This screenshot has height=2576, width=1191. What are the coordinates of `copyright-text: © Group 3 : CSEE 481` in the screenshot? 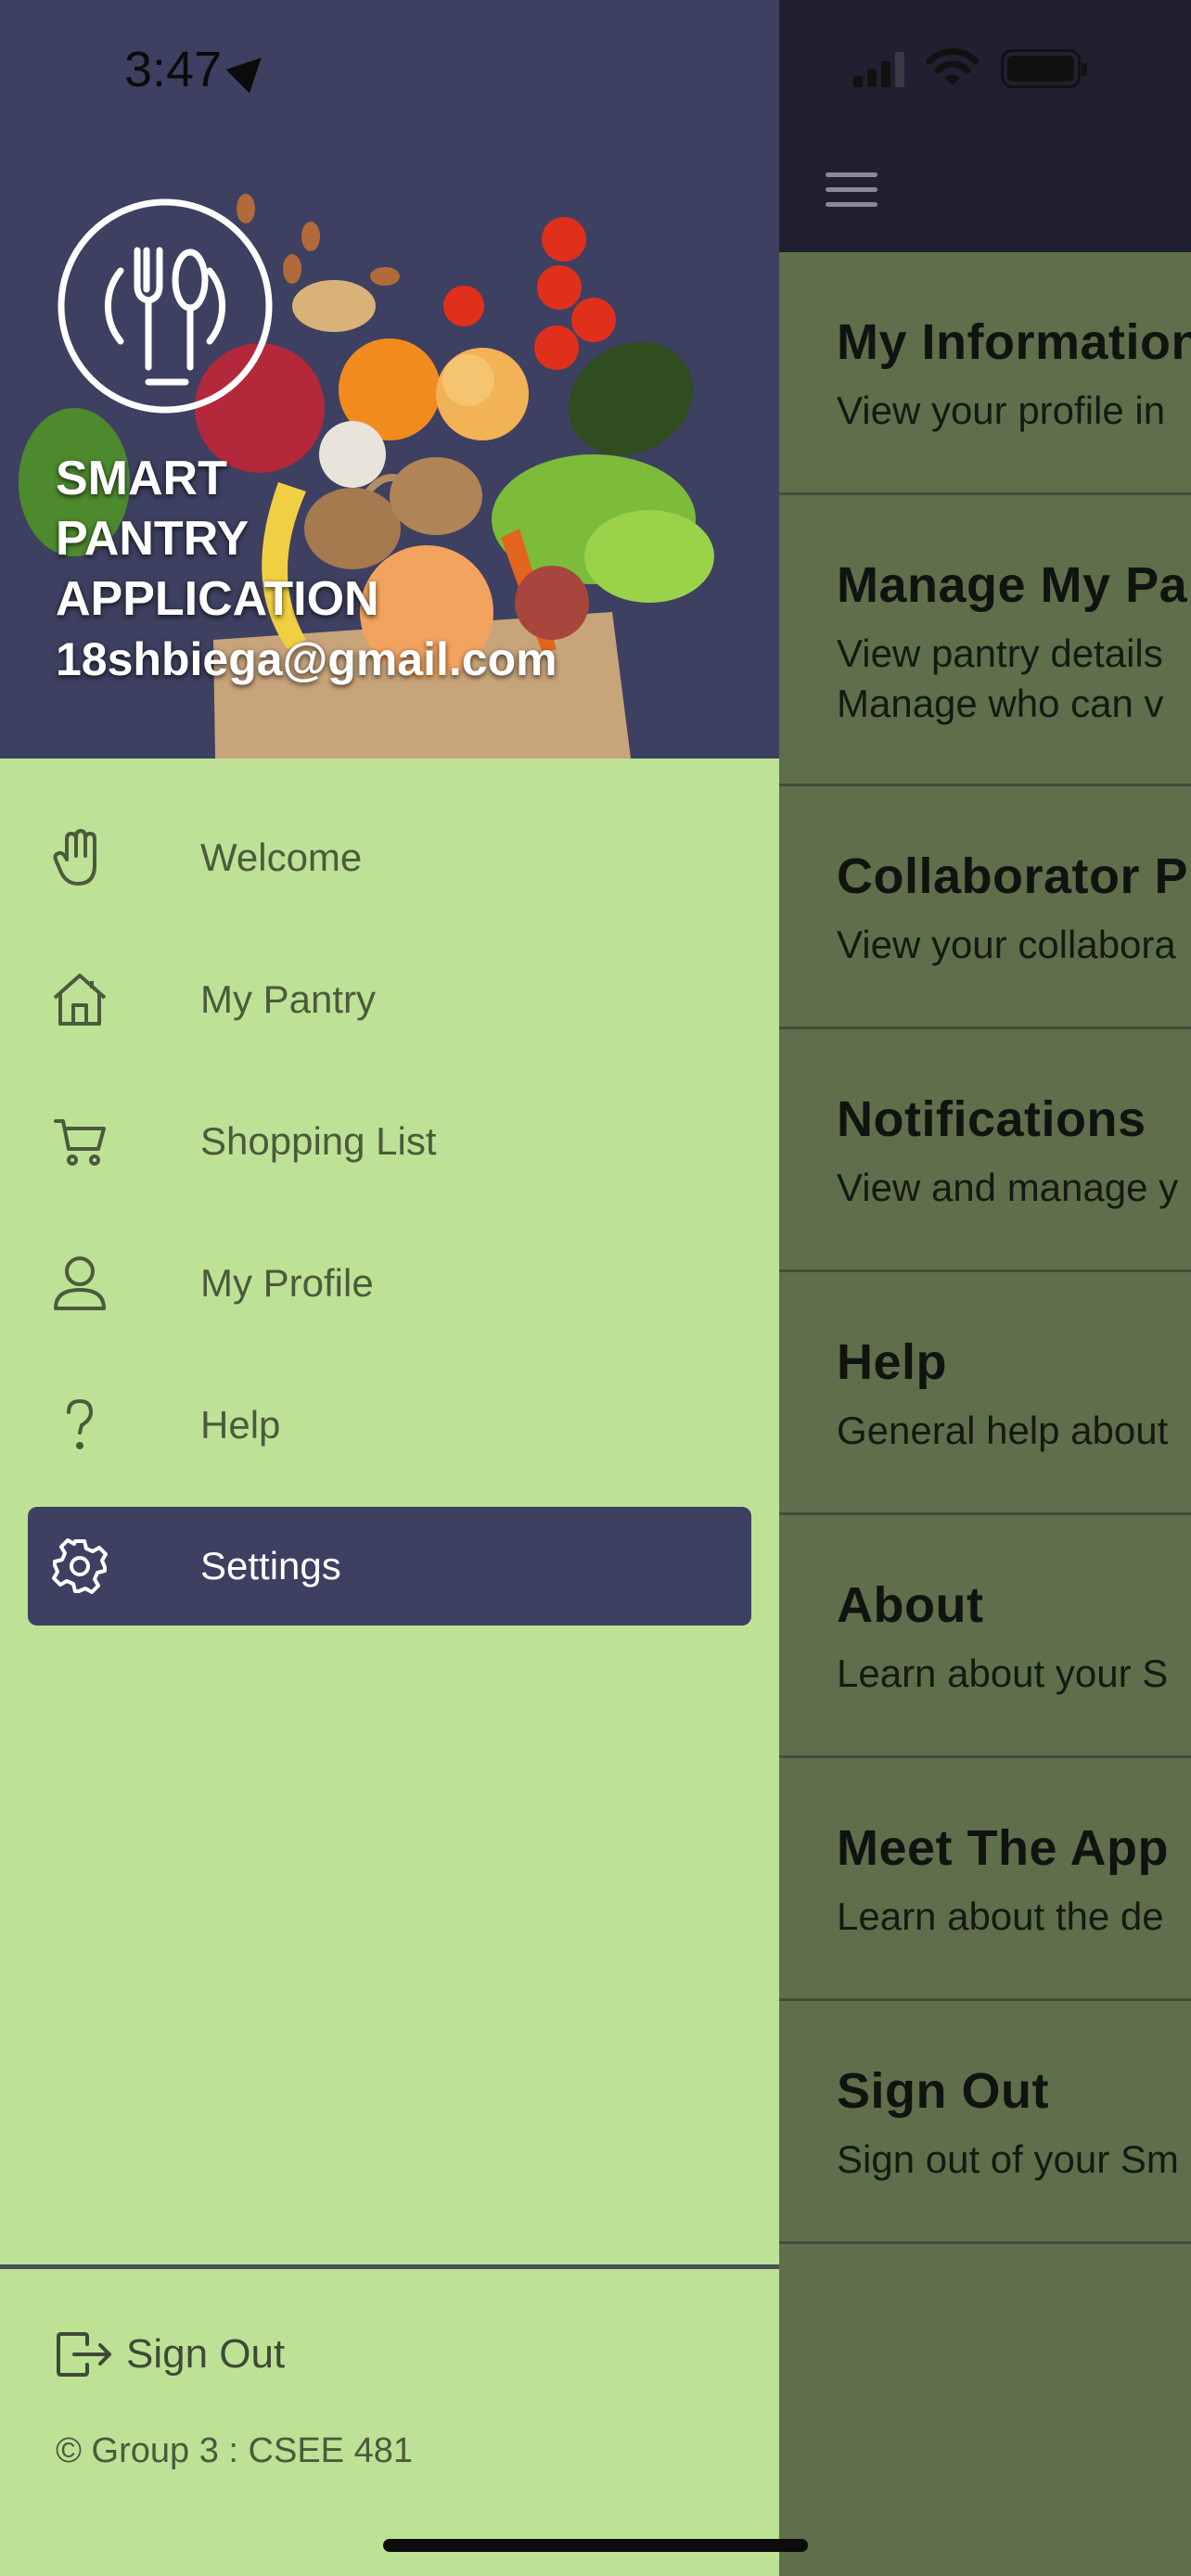 It's located at (235, 2450).